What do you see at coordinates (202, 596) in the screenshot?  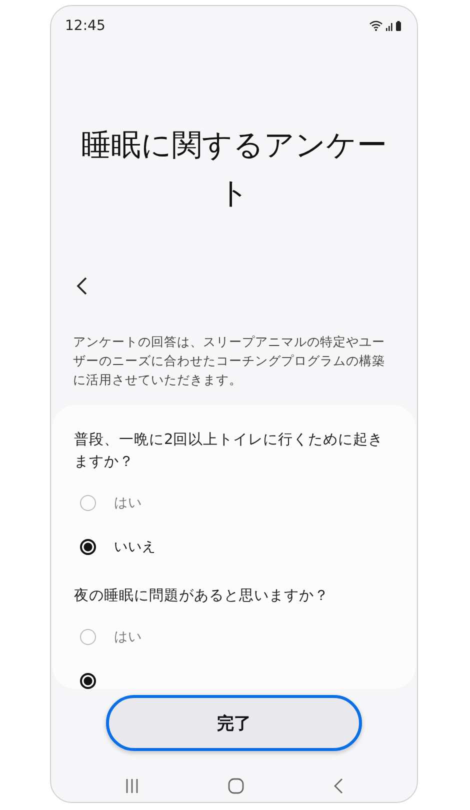 I see `question-text: 夜の睡眠に問題があると思いますか？` at bounding box center [202, 596].